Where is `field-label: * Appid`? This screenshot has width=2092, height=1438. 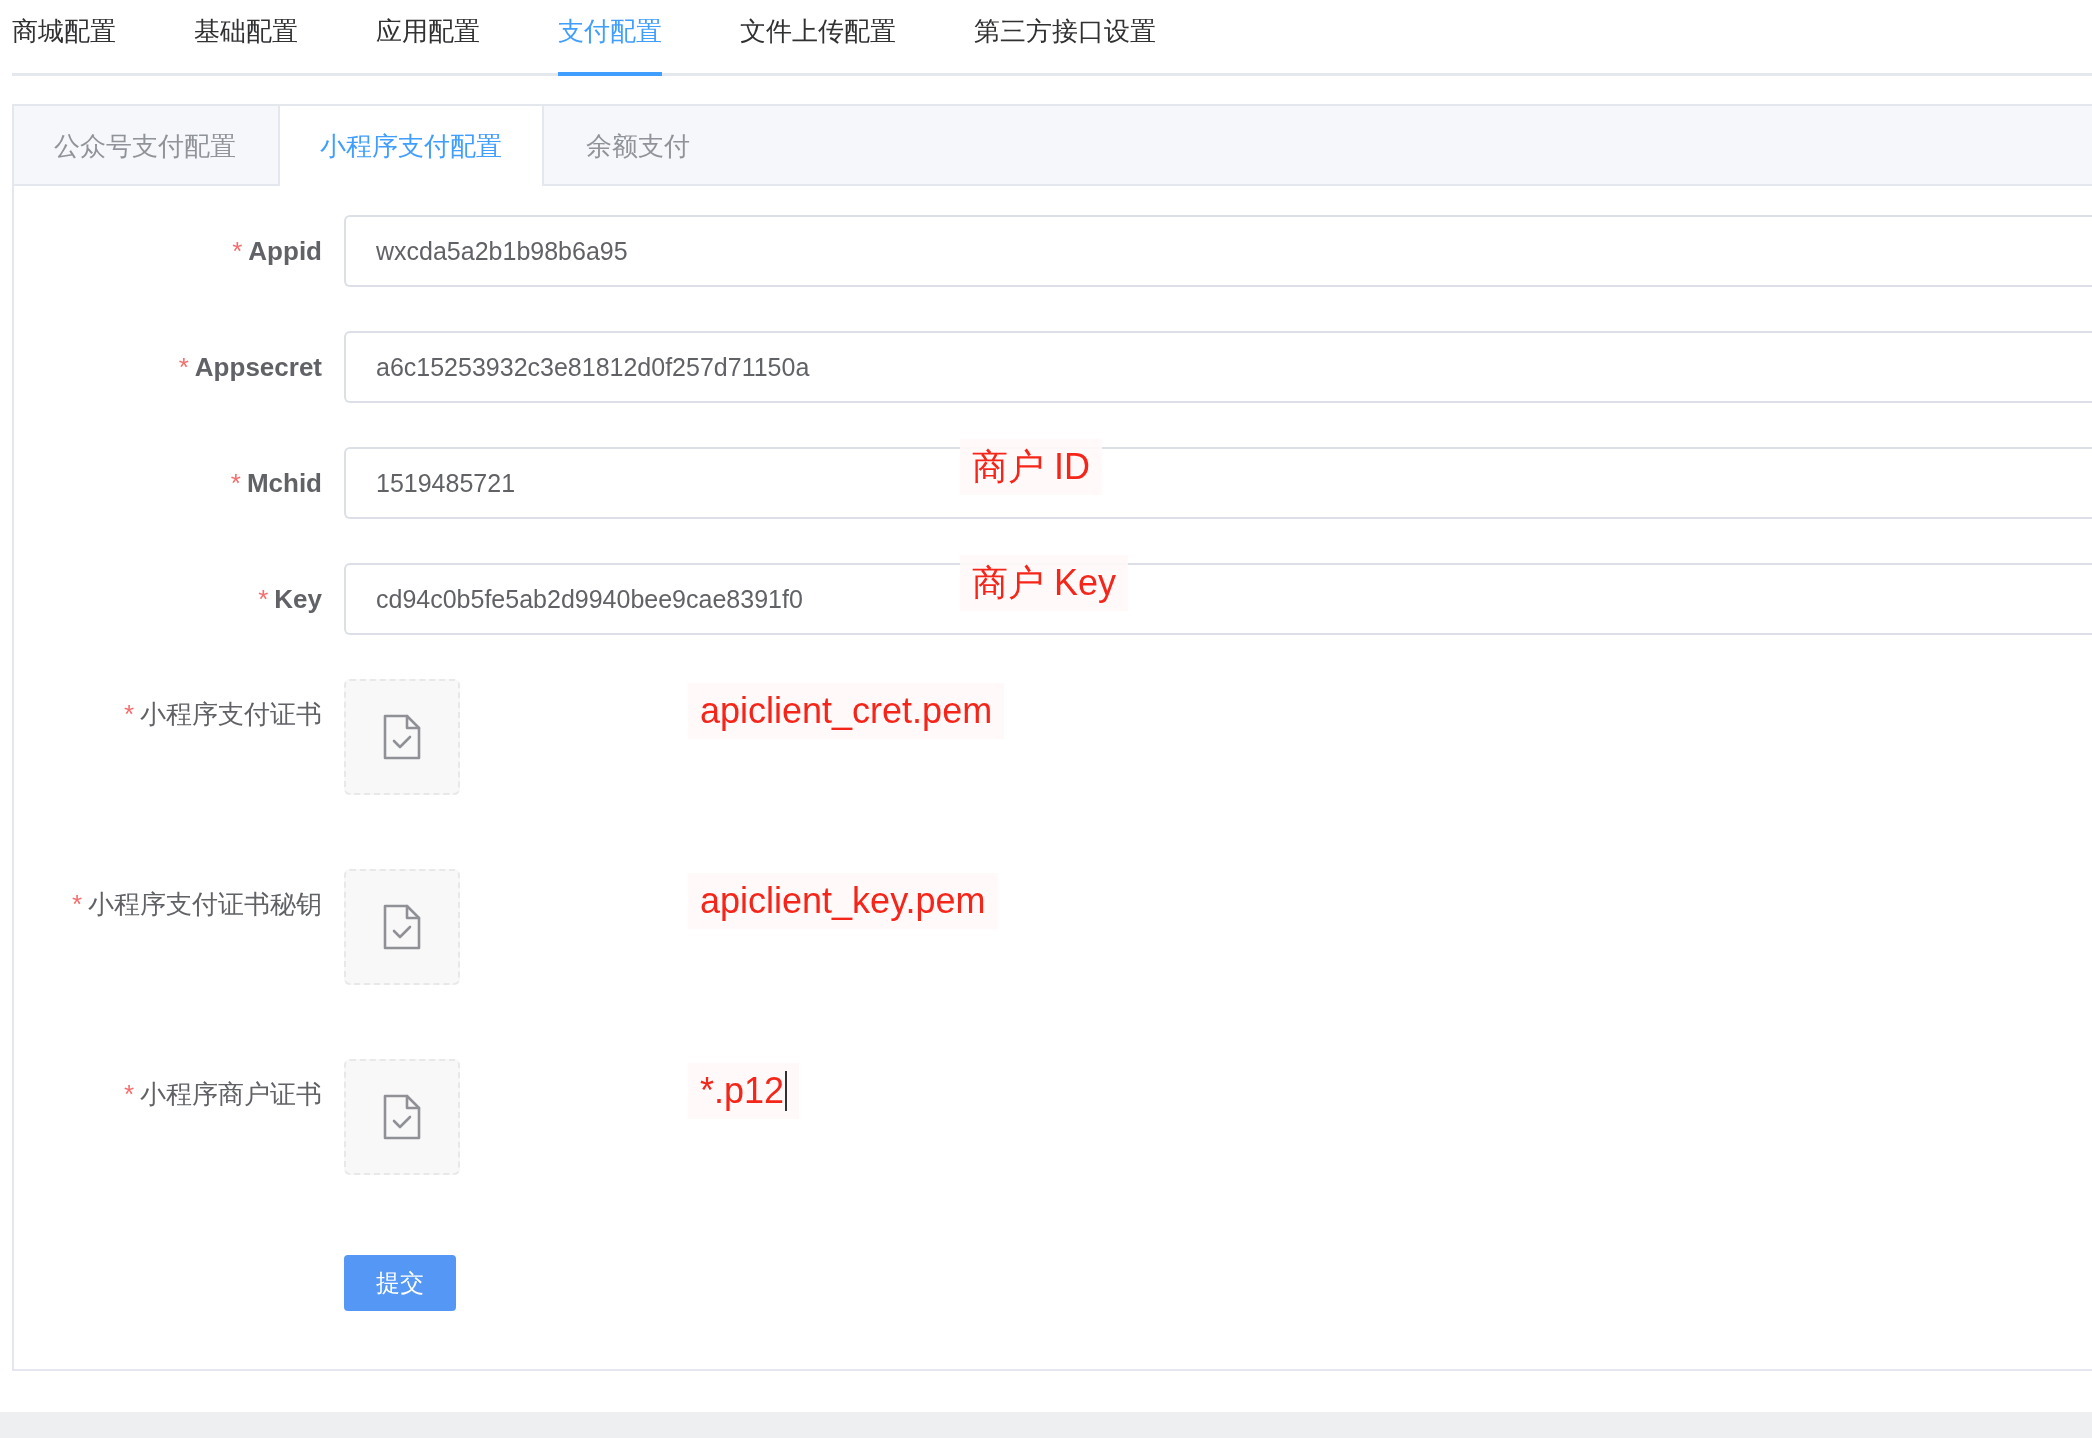 field-label: * Appid is located at coordinates (277, 251).